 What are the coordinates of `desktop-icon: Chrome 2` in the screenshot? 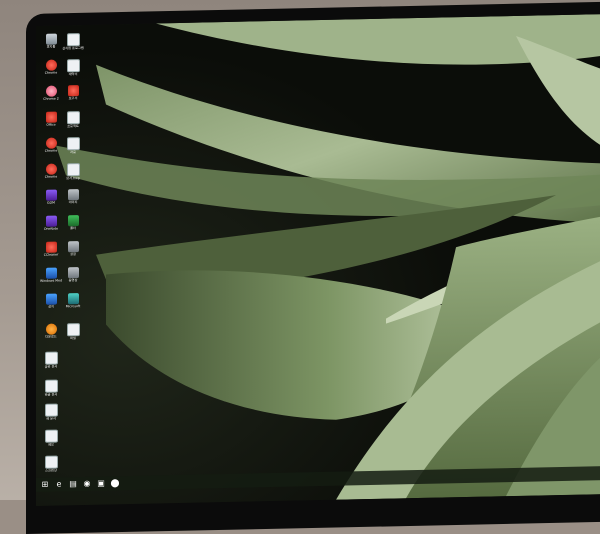 It's located at (51, 99).